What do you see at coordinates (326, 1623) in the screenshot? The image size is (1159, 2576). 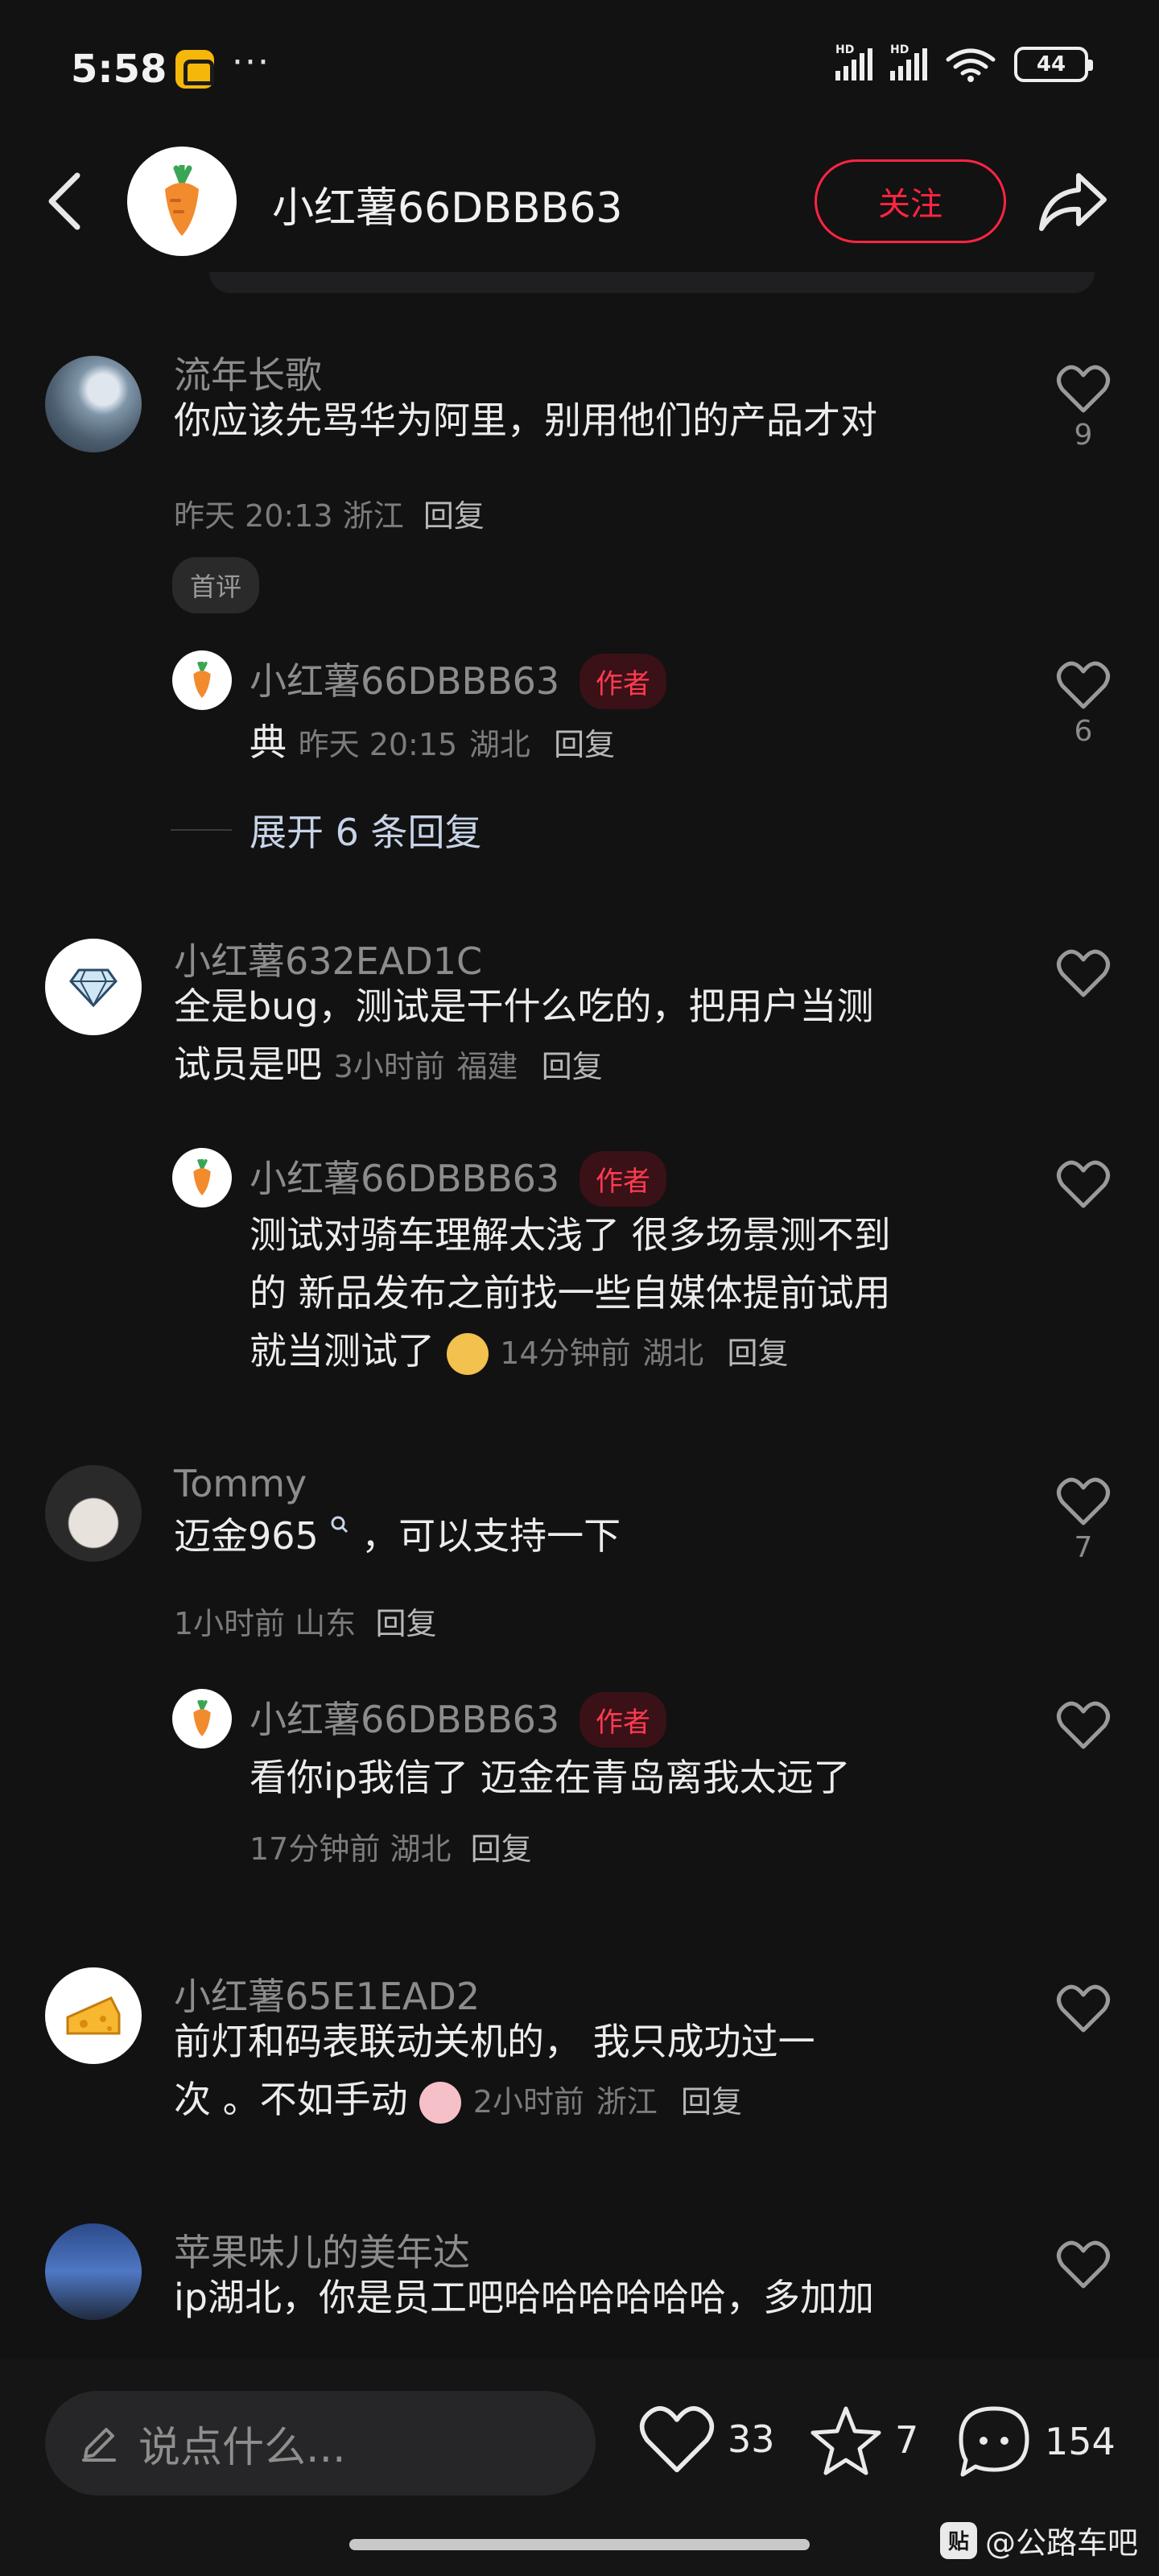 I see `comment-location: 山东` at bounding box center [326, 1623].